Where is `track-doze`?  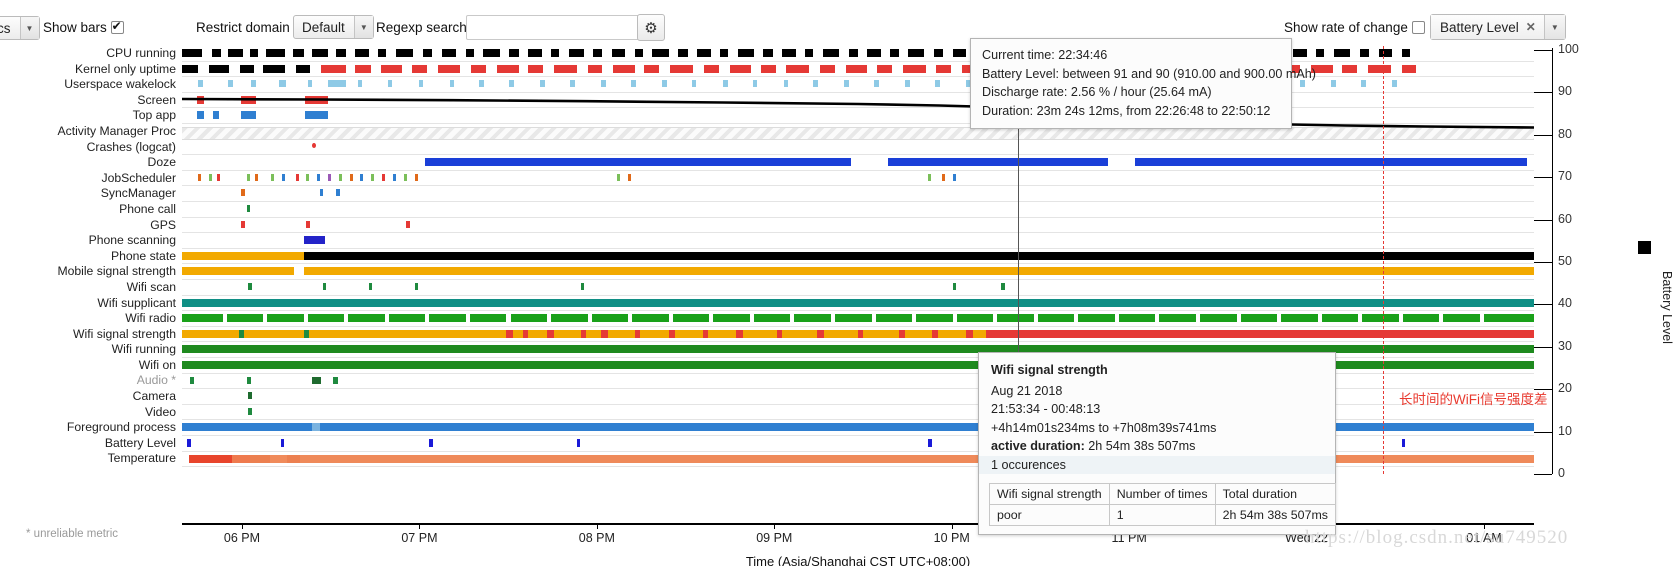 track-doze is located at coordinates (858, 162).